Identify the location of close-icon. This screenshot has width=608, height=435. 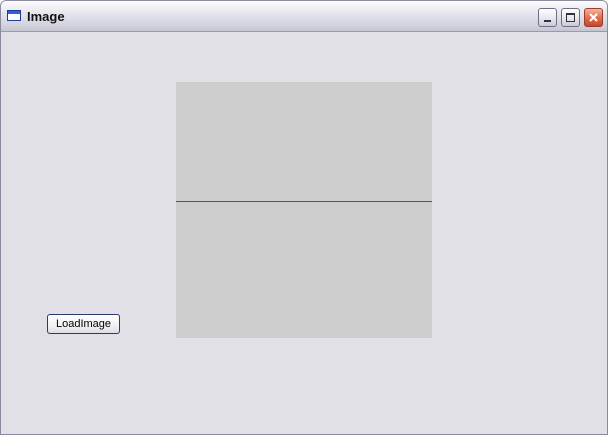
(593, 17).